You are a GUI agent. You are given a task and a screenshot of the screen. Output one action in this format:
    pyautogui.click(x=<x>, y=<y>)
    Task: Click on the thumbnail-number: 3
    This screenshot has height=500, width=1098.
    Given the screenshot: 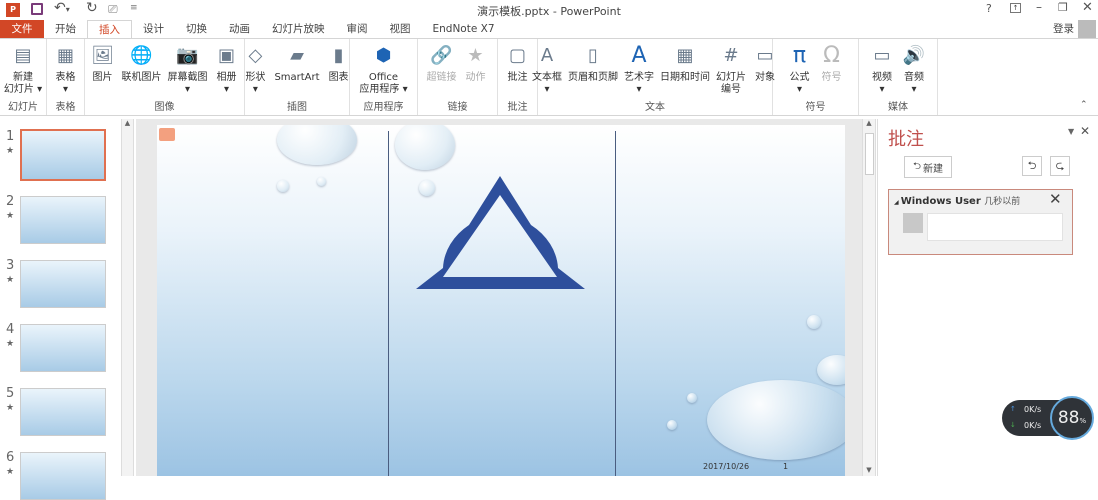 What is the action you would take?
    pyautogui.click(x=10, y=265)
    